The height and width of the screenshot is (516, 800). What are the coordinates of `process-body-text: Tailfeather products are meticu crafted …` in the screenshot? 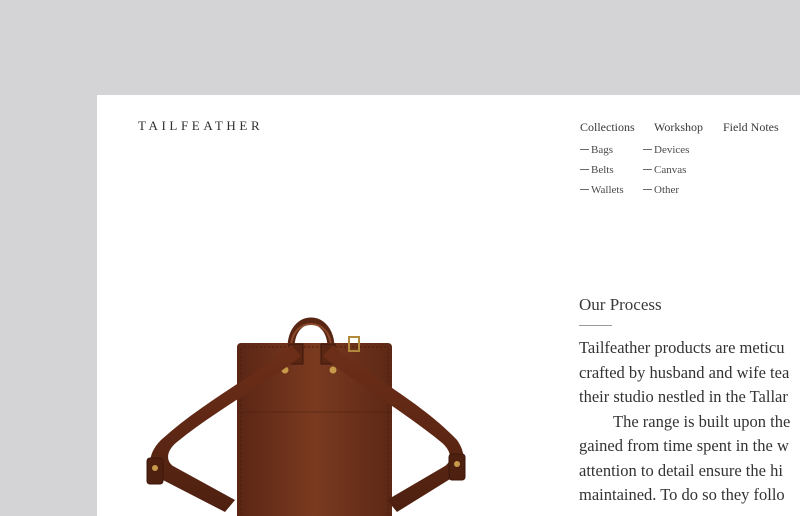 It's located at (689, 422).